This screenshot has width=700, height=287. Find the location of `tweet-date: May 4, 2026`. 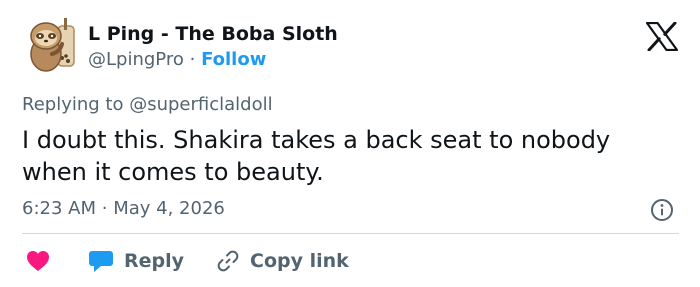

tweet-date: May 4, 2026 is located at coordinates (169, 208).